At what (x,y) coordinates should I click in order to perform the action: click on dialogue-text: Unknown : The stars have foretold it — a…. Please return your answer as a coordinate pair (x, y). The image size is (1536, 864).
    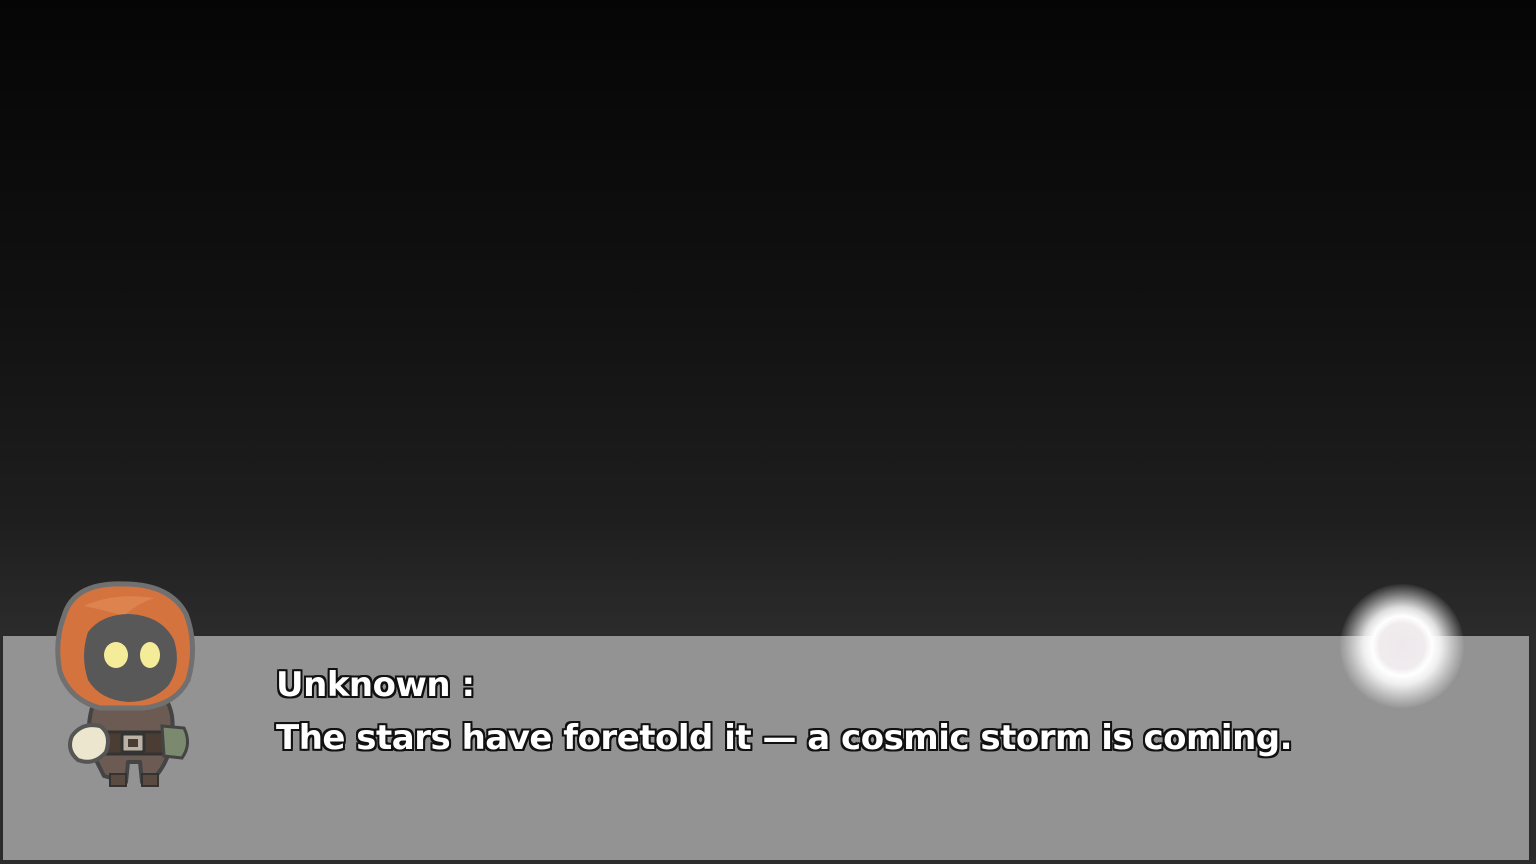
    Looking at the image, I should click on (866, 713).